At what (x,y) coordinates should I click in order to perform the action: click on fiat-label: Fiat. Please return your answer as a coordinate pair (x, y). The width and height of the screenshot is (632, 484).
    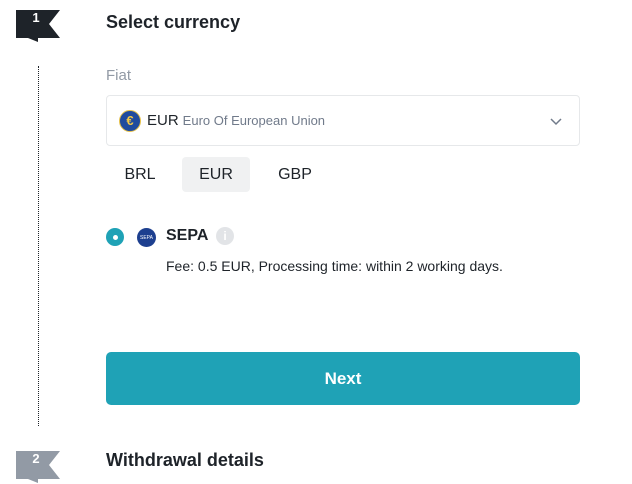
    Looking at the image, I should click on (119, 75).